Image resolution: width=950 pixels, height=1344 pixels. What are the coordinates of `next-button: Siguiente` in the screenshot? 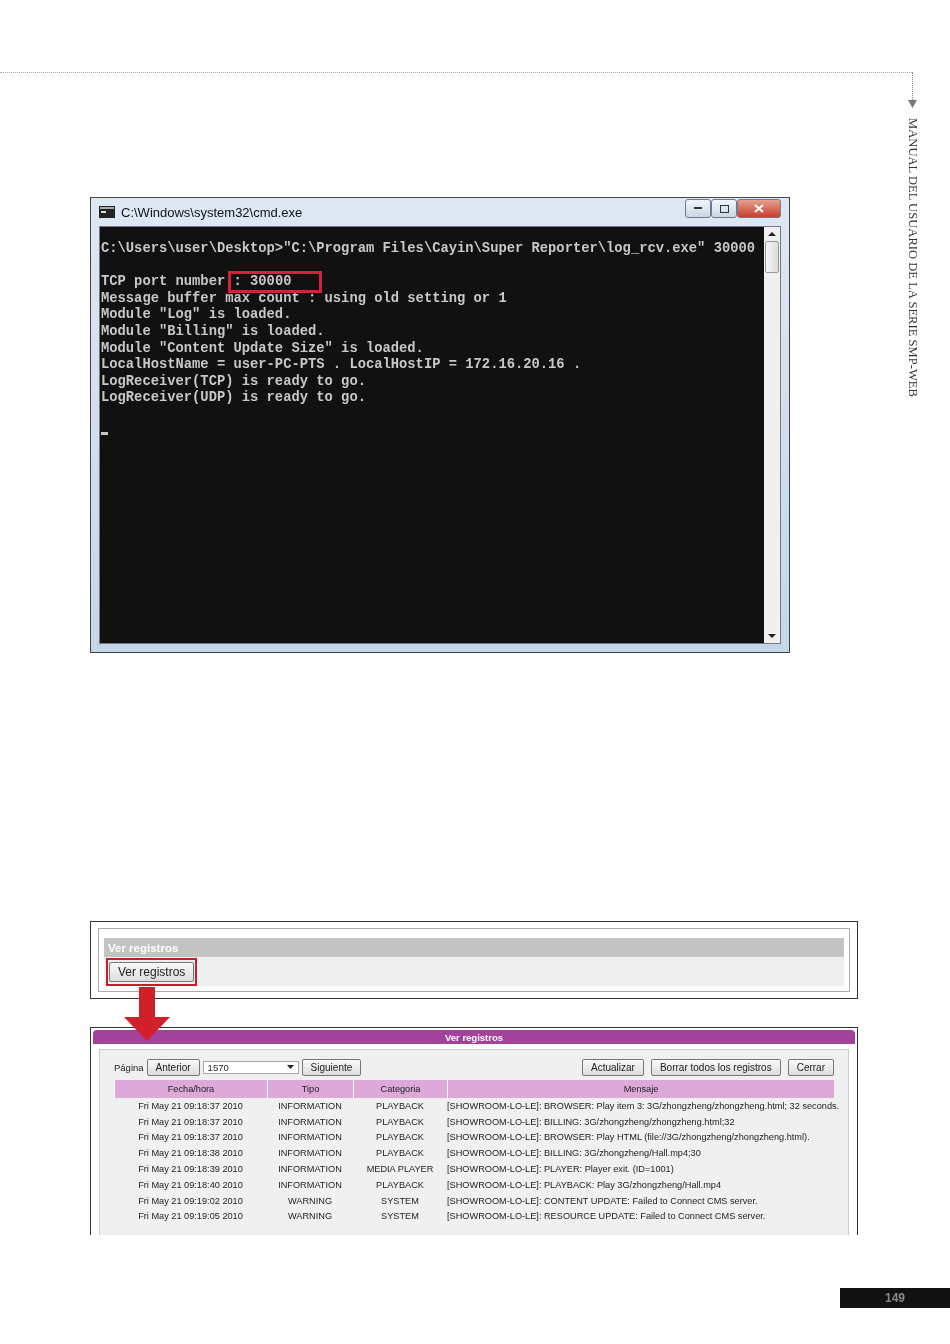 It's located at (331, 1067).